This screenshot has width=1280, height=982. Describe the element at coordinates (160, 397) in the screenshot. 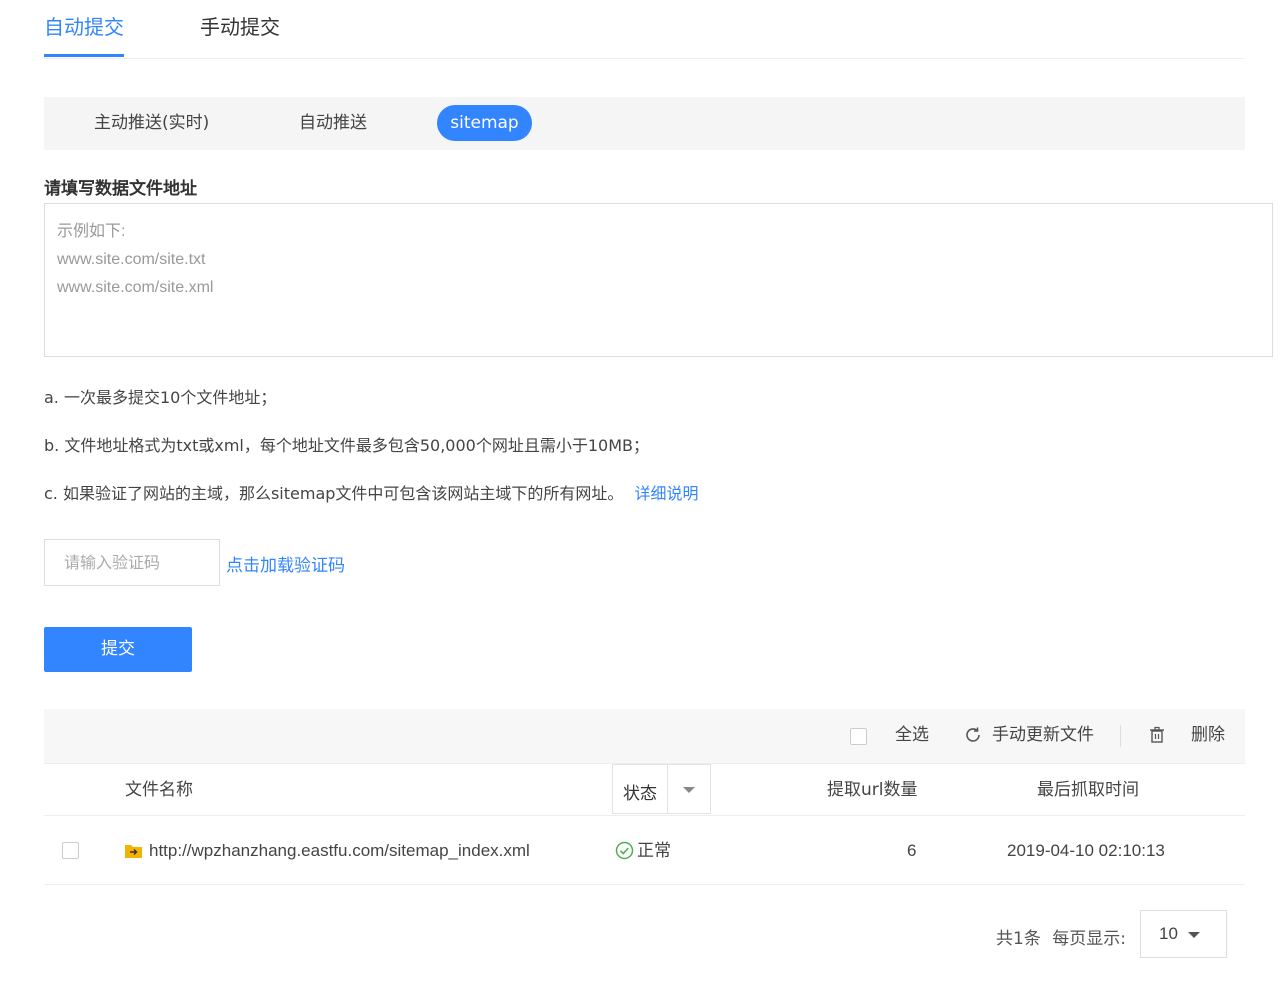

I see `note-a: a. 一次最多提交10个文件地址；` at that location.